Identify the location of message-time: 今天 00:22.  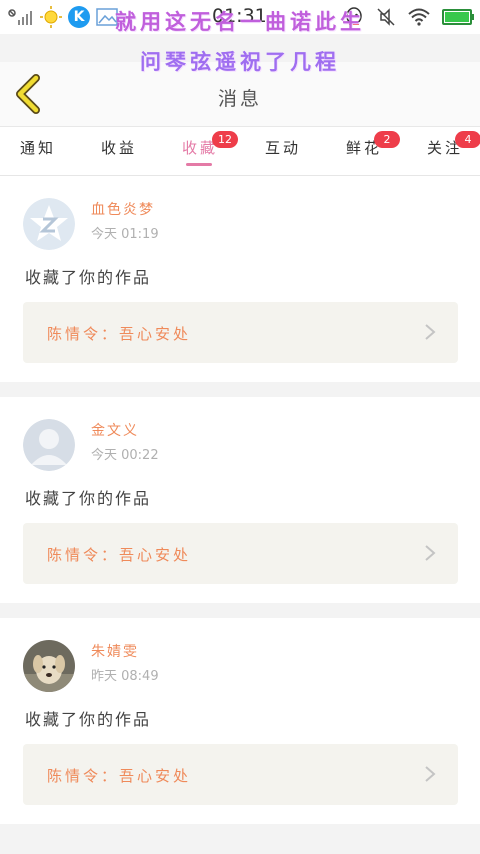
(125, 455).